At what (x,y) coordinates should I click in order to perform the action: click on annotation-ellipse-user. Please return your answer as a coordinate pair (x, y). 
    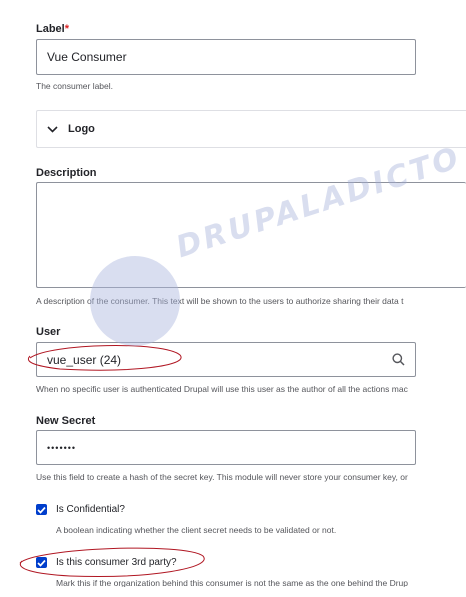
    Looking at the image, I should click on (105, 358).